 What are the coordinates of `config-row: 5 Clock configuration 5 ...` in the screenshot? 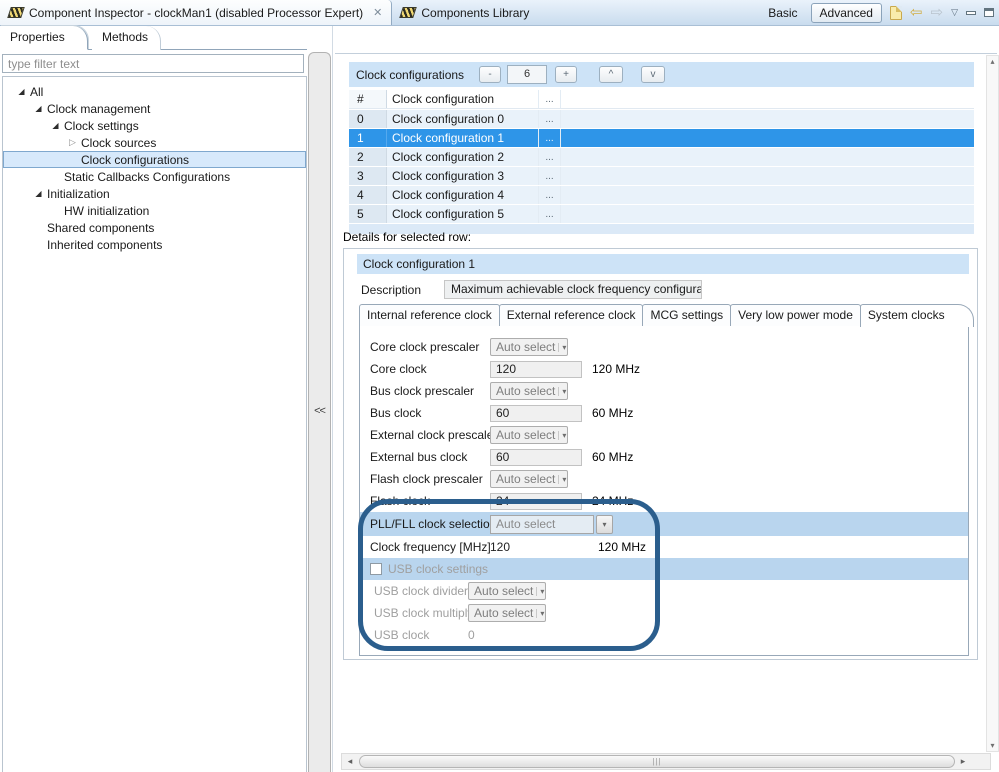 It's located at (661, 214).